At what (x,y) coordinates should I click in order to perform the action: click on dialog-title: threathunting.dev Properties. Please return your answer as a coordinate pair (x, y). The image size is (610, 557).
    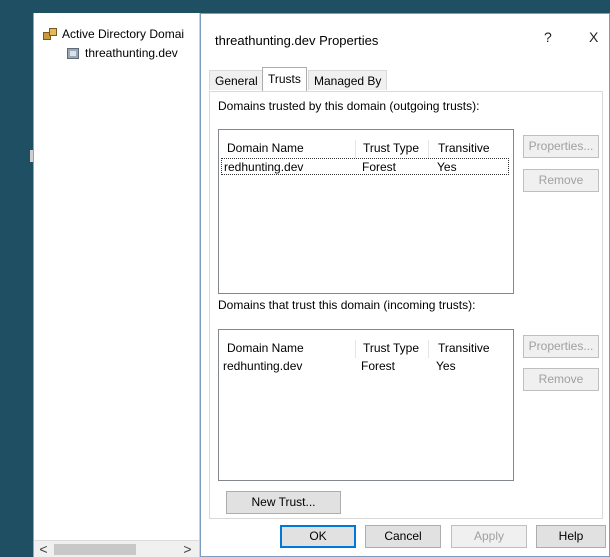
    Looking at the image, I should click on (297, 40).